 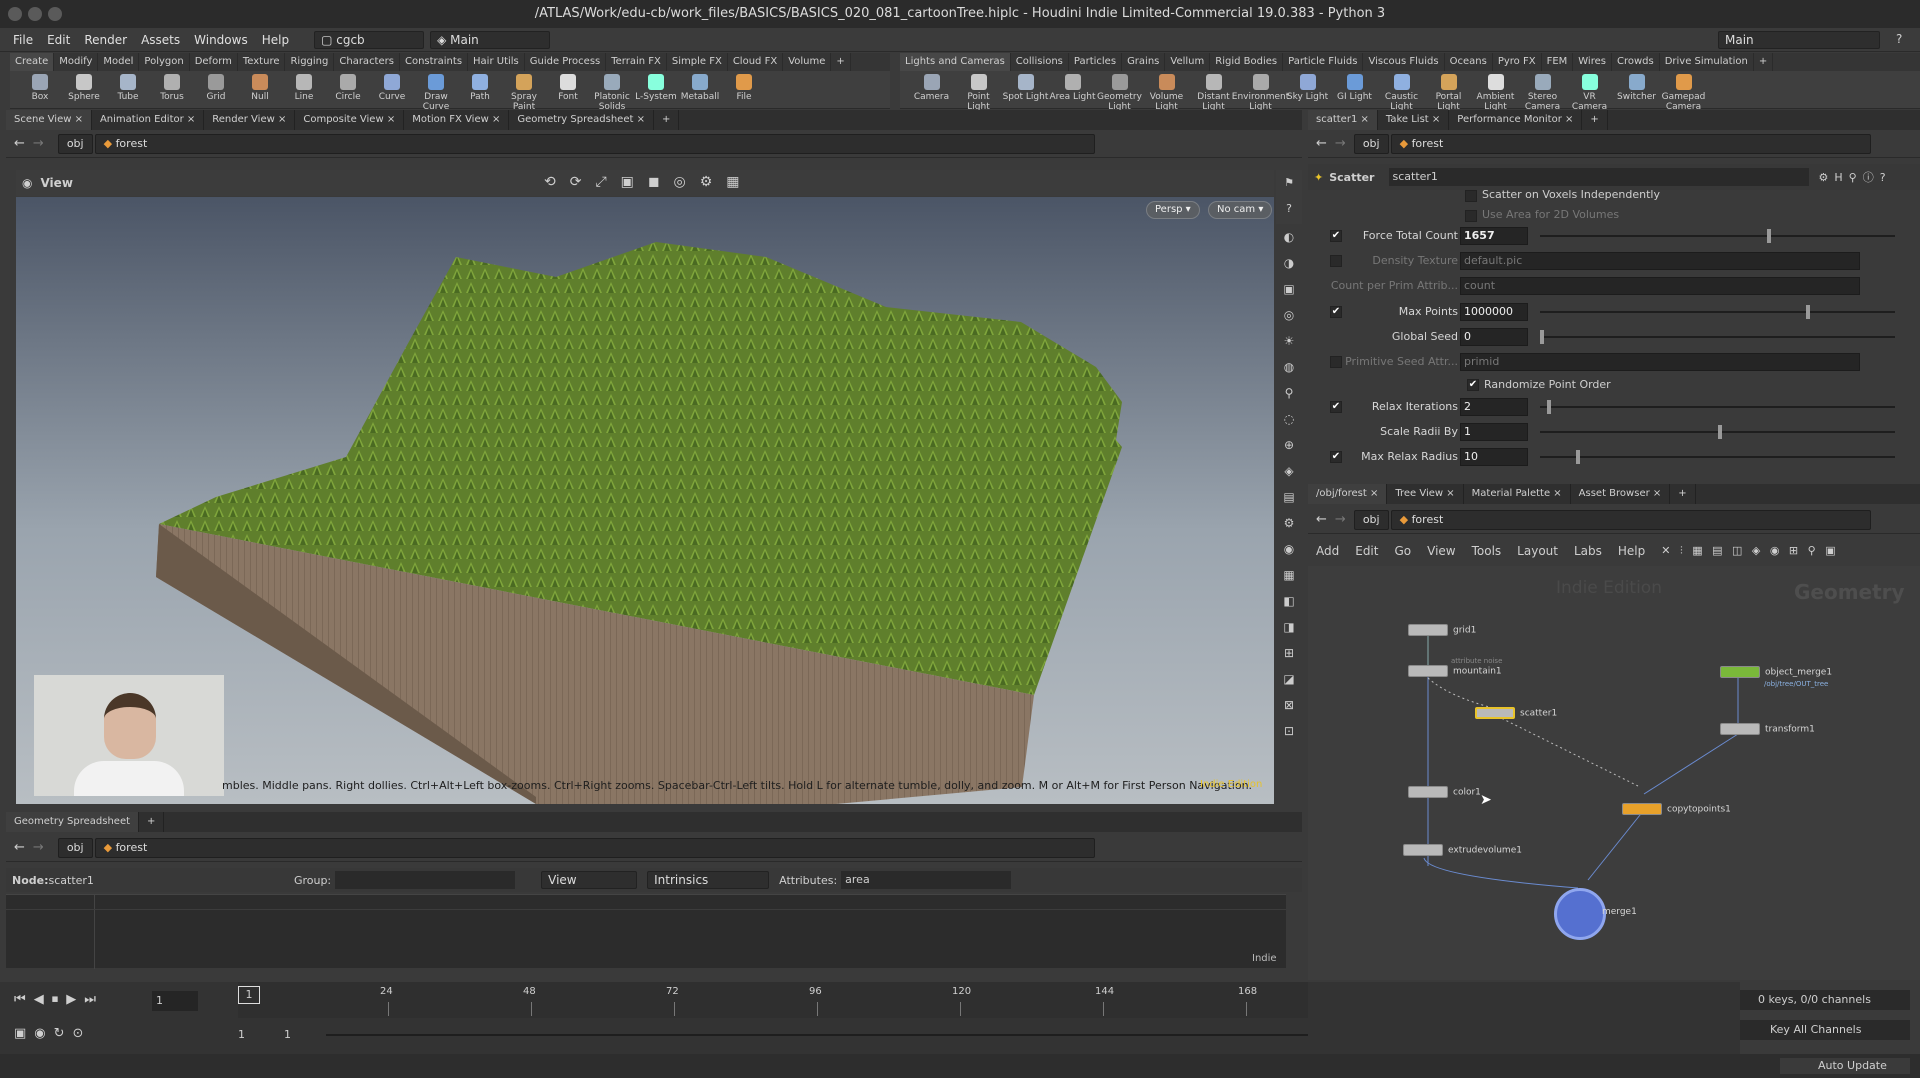 What do you see at coordinates (241, 1034) in the screenshot?
I see `range-start: 1` at bounding box center [241, 1034].